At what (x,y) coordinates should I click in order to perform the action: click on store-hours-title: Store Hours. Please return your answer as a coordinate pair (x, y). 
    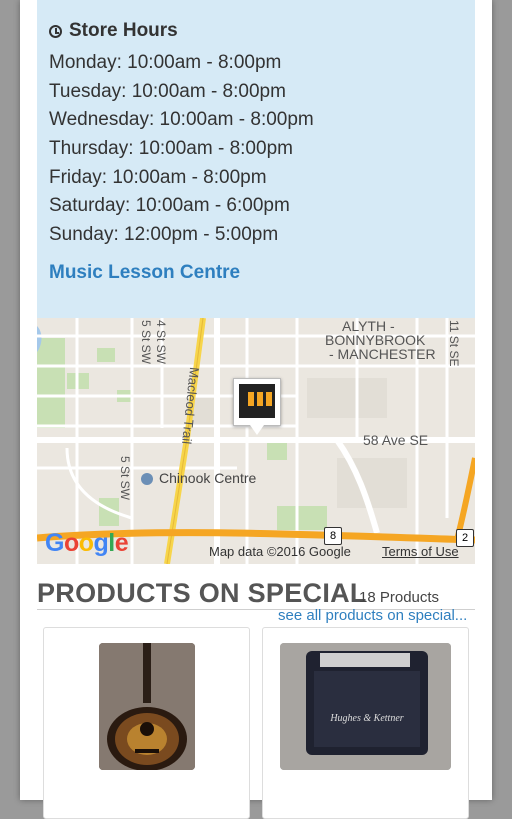
    Looking at the image, I should click on (113, 31).